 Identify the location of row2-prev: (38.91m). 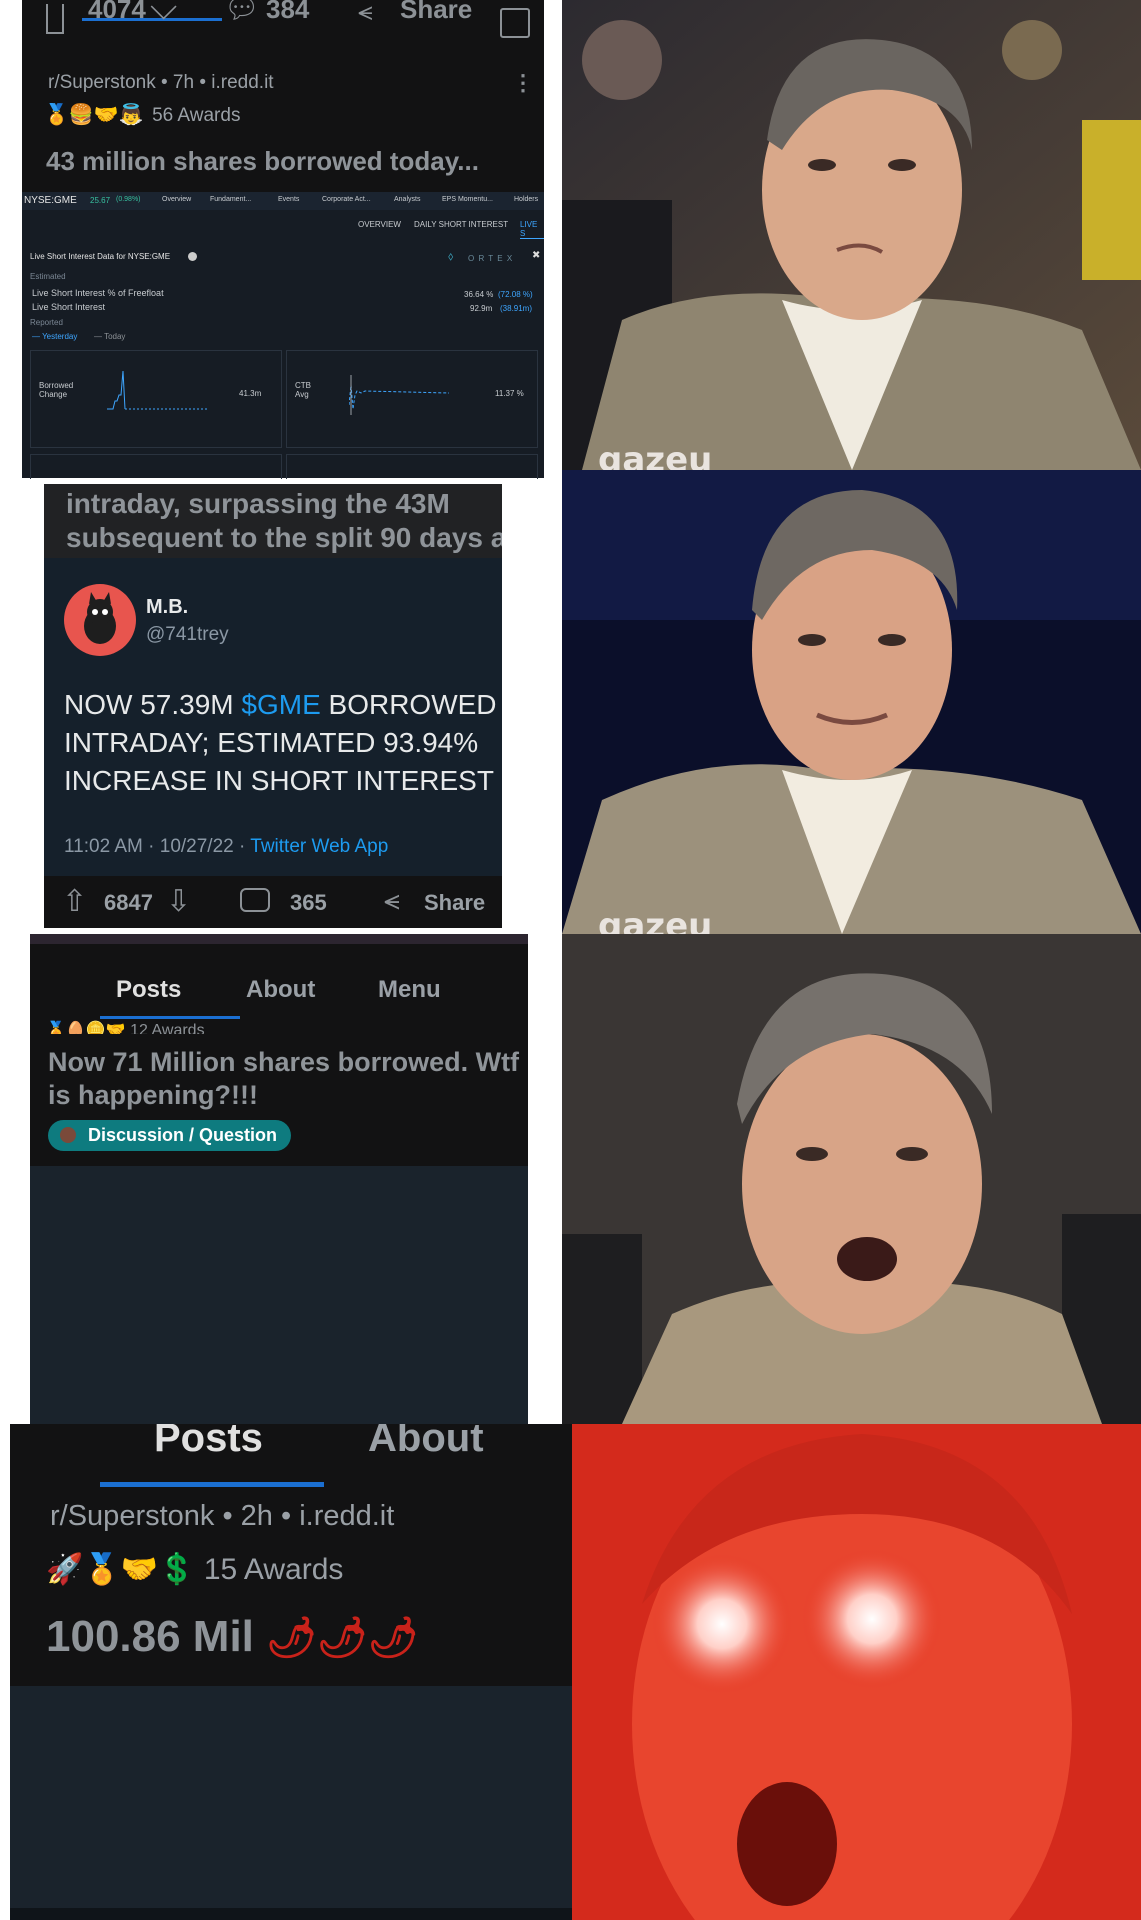
(516, 308).